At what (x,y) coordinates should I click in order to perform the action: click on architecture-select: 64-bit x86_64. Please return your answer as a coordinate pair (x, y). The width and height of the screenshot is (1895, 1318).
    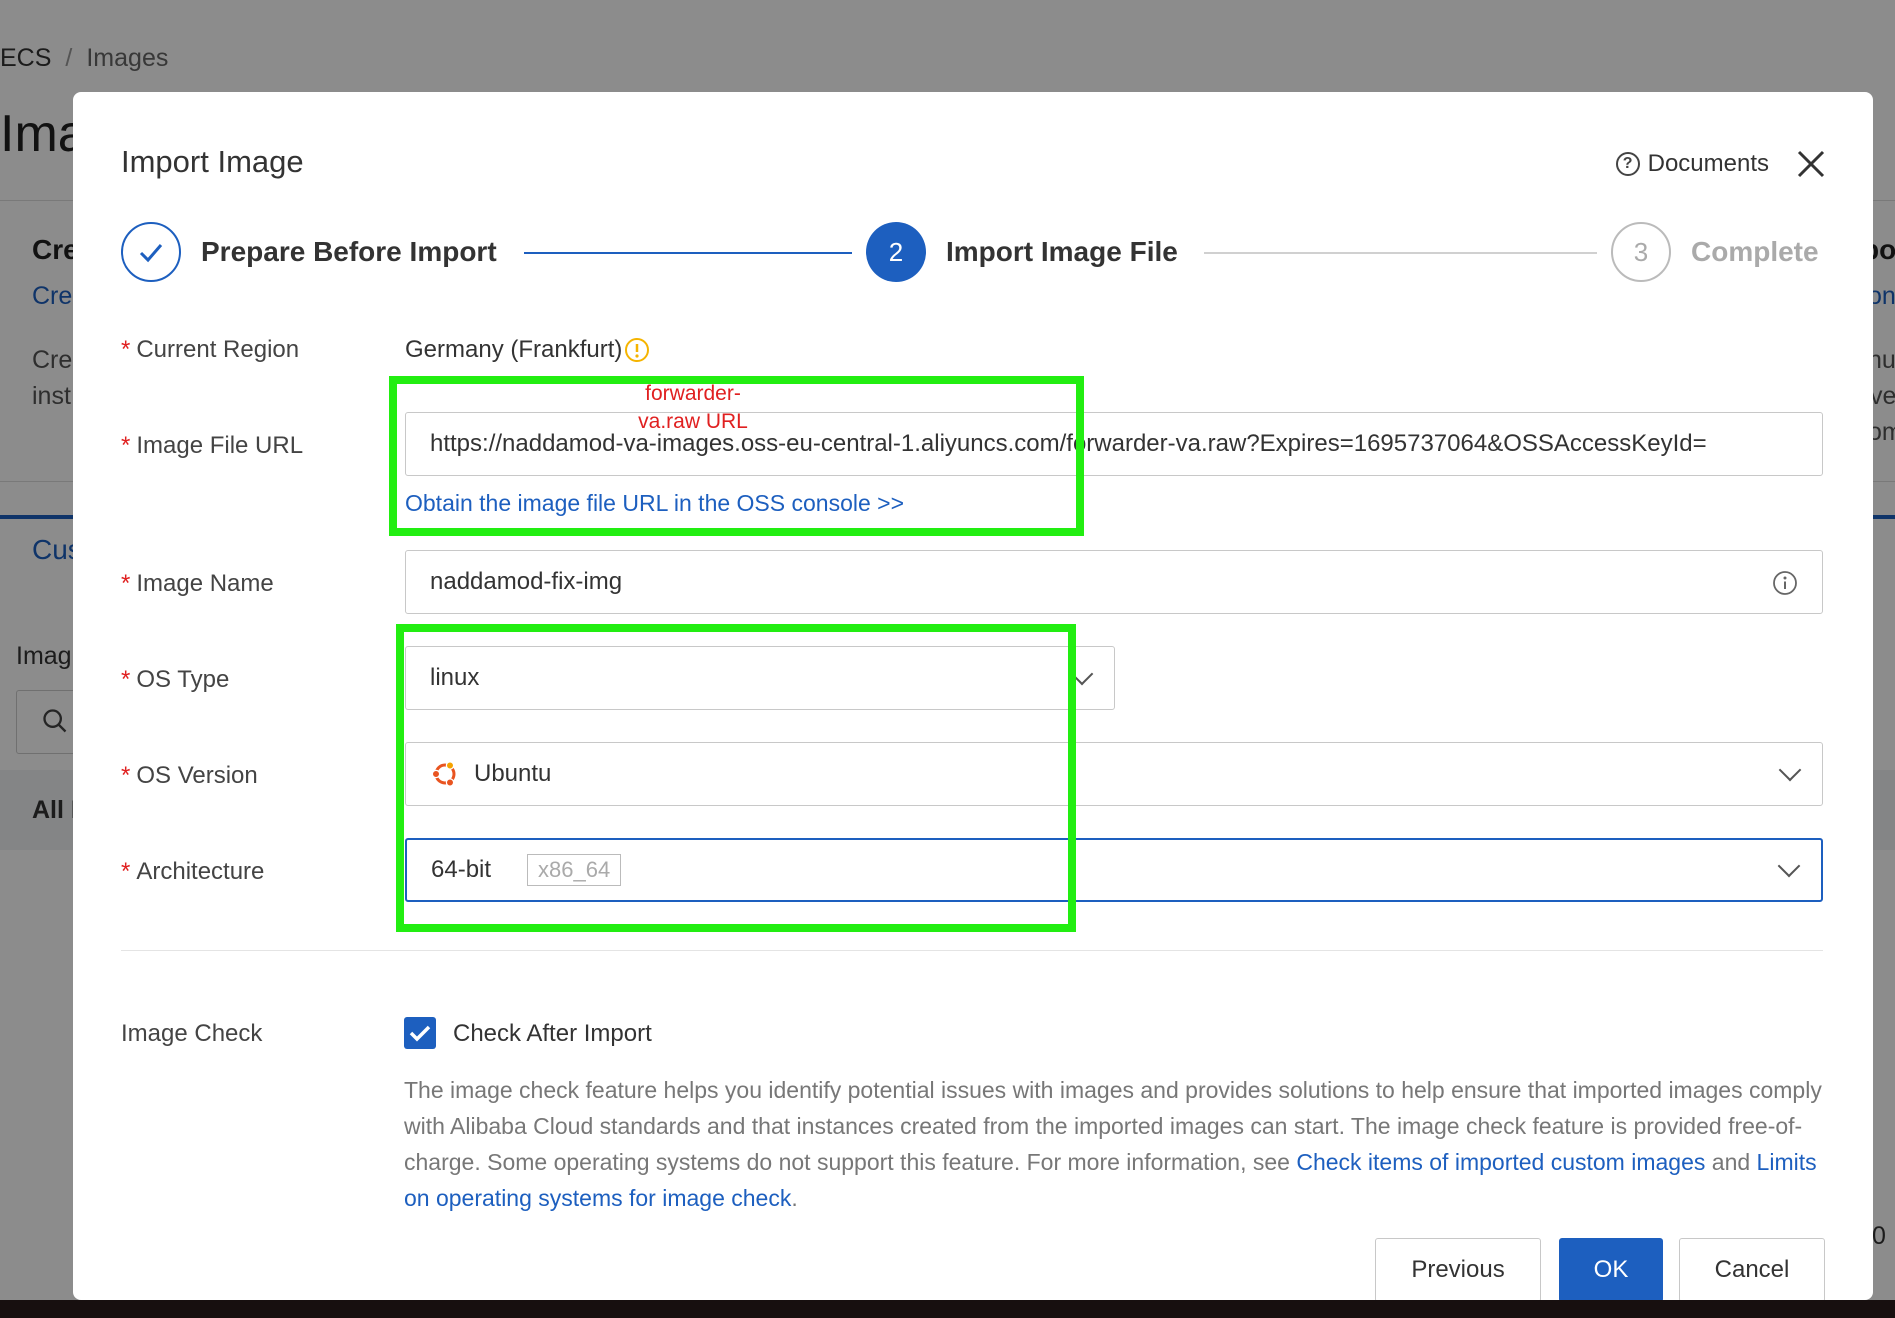
    Looking at the image, I should click on (1114, 870).